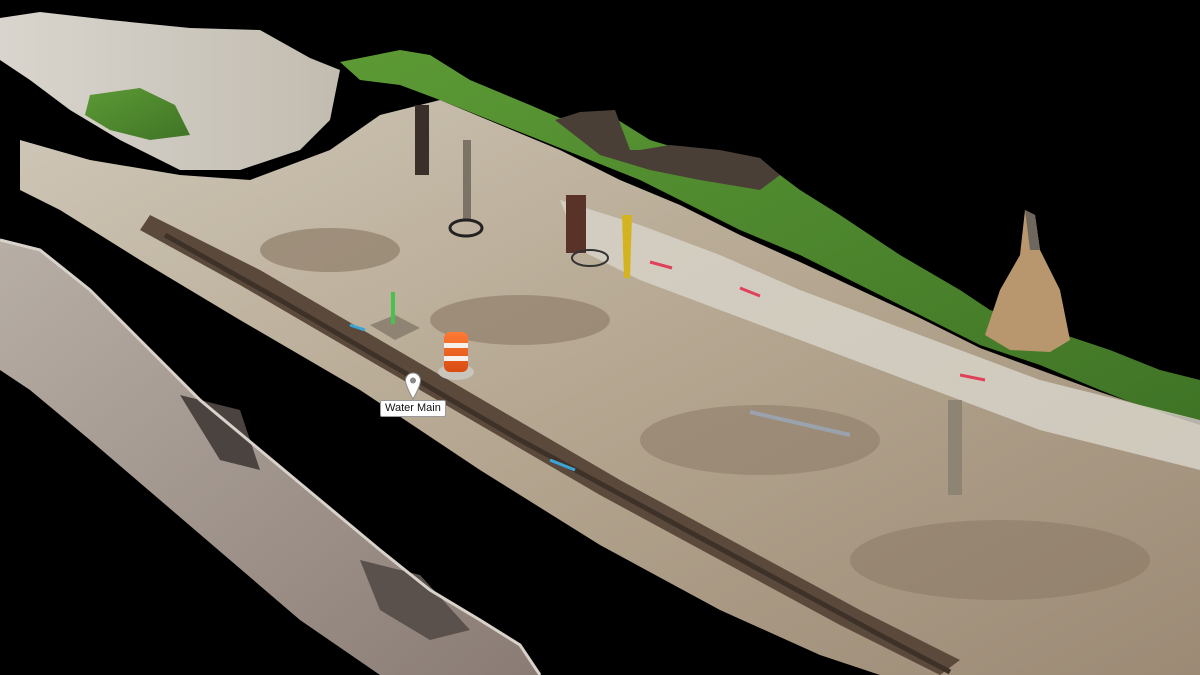  Describe the element at coordinates (170, 91) in the screenshot. I see `rubble-pile` at that location.